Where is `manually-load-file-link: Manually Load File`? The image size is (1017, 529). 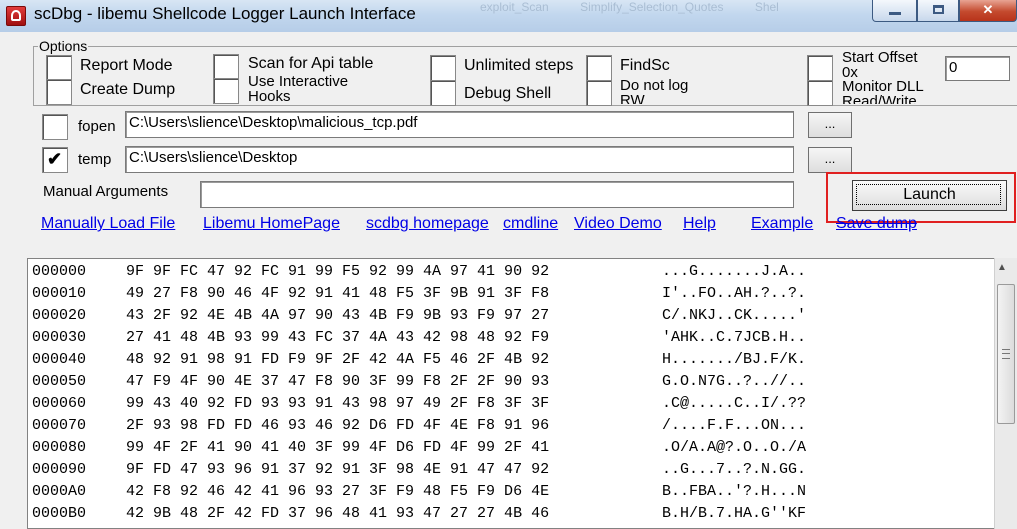 manually-load-file-link: Manually Load File is located at coordinates (108, 224).